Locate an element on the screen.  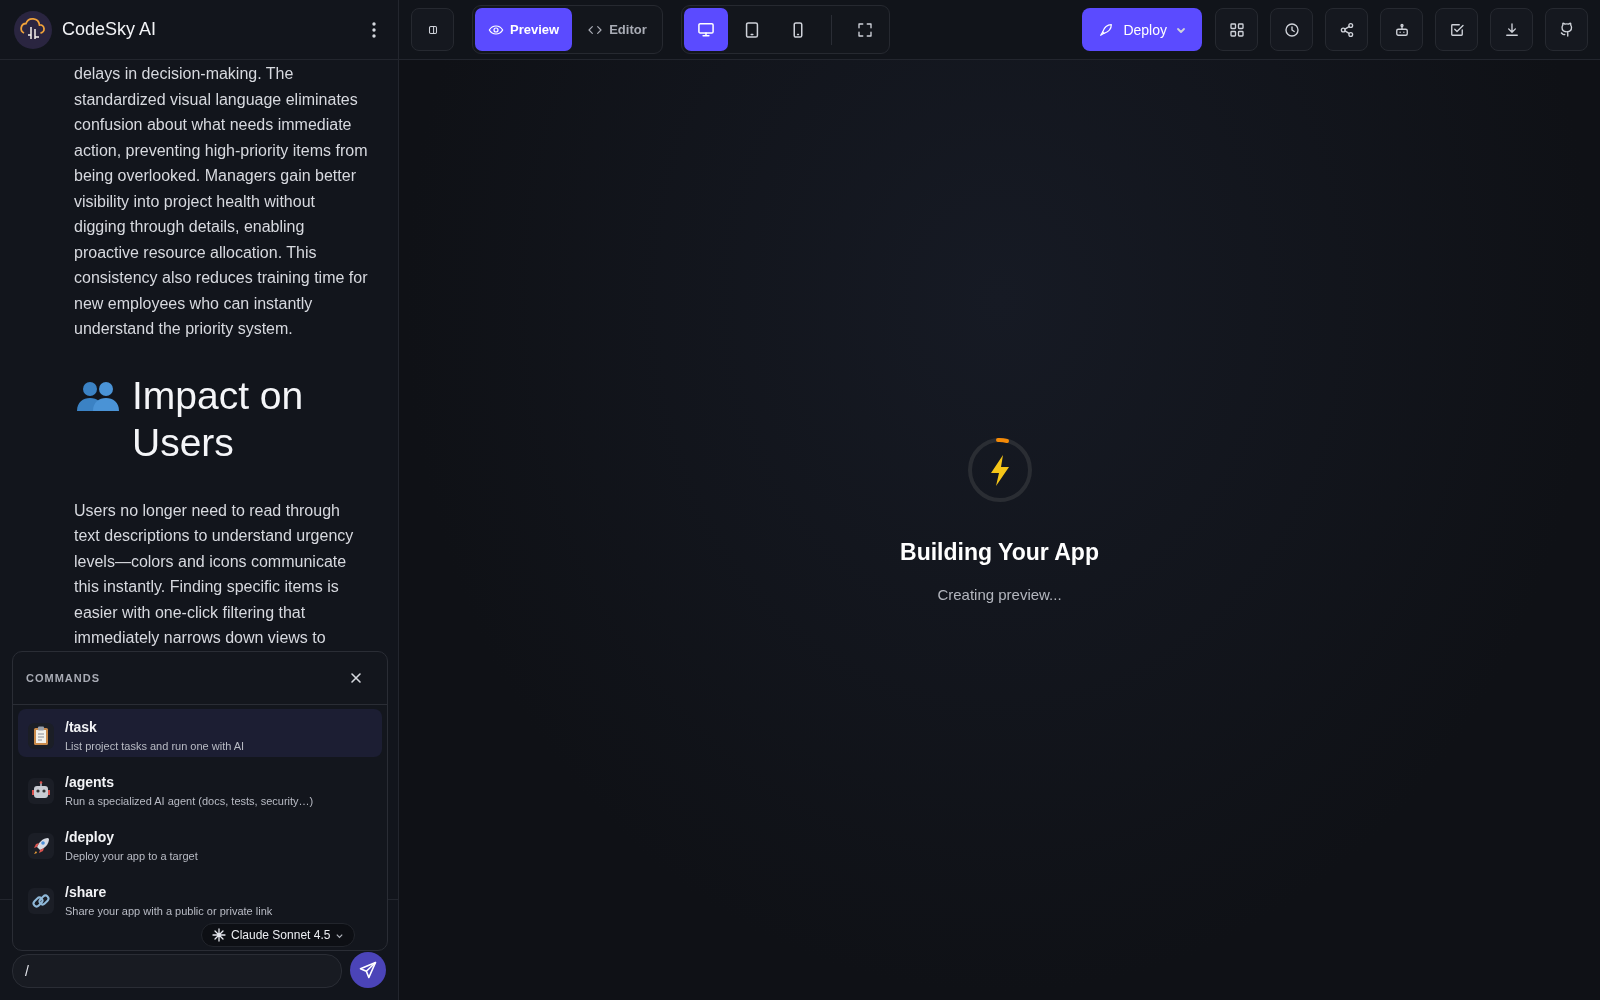
command-item: /task List project tasks and run one with AI is located at coordinates (200, 733).